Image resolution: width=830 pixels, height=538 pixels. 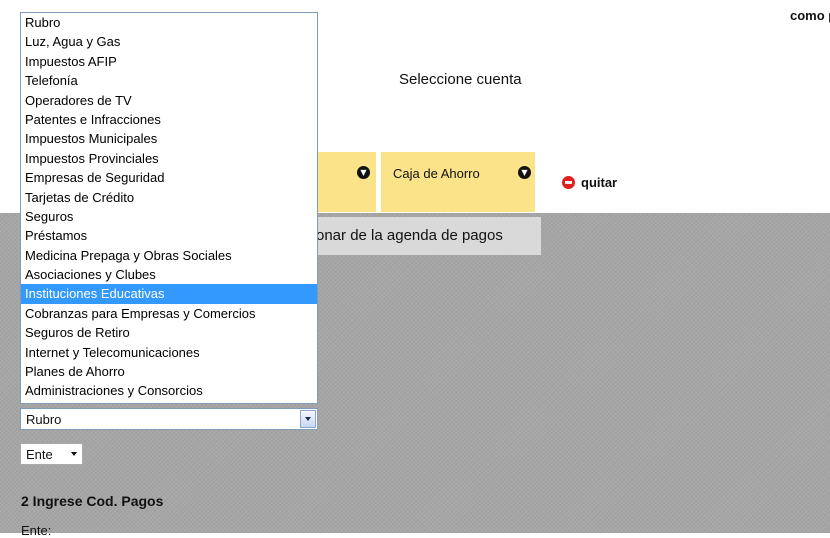 I want to click on rubro-option: Impuestos Municipales, so click(x=169, y=138).